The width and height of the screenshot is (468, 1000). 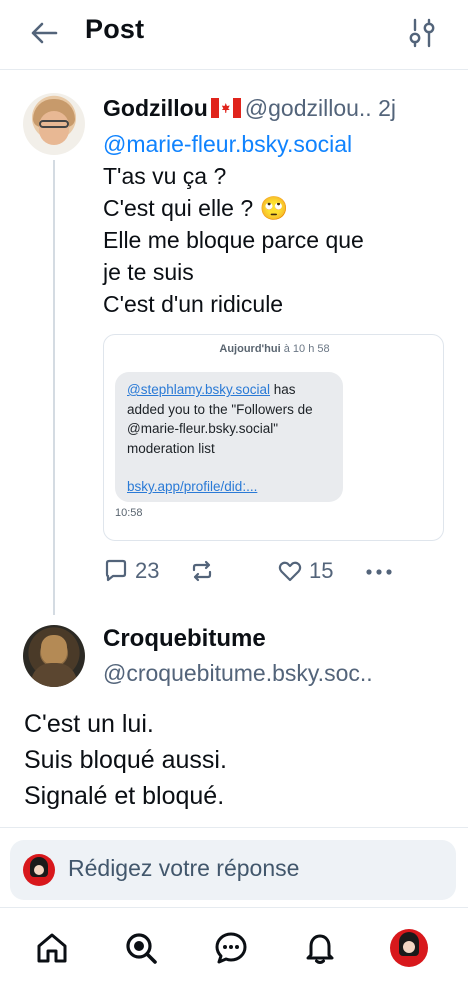 I want to click on chat-icon, so click(x=231, y=948).